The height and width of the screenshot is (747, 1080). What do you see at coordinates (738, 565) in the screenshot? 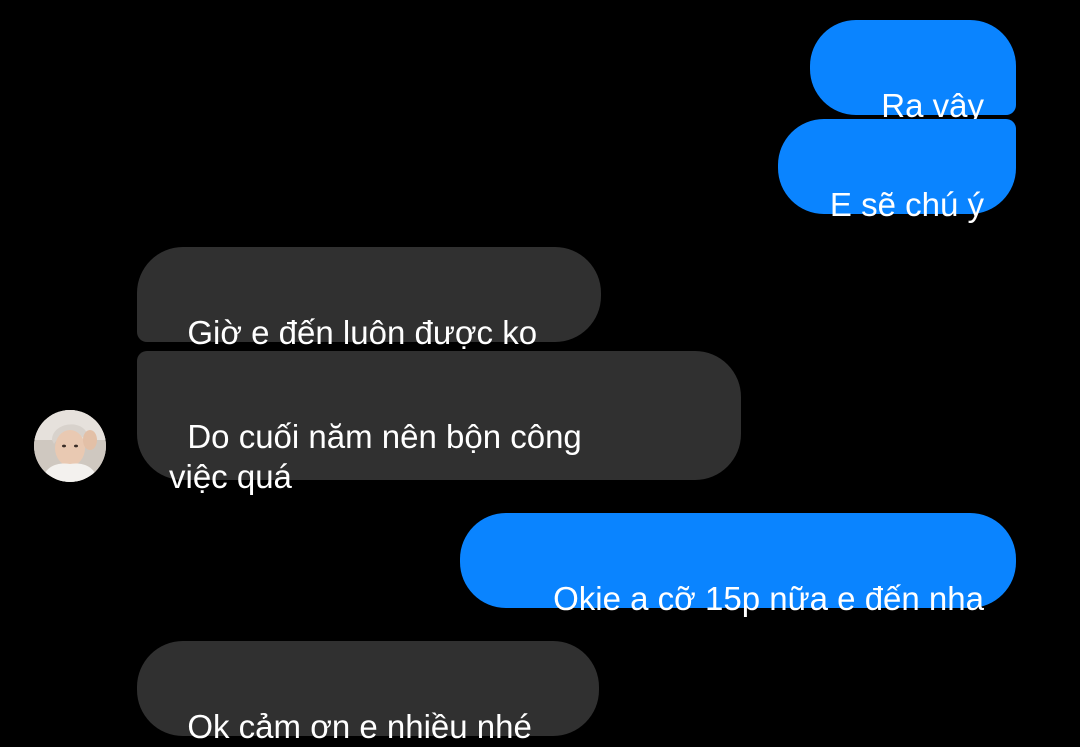
I see `message-bubble-outgoing: Okie a cỡ 15p nữa e đến nha` at bounding box center [738, 565].